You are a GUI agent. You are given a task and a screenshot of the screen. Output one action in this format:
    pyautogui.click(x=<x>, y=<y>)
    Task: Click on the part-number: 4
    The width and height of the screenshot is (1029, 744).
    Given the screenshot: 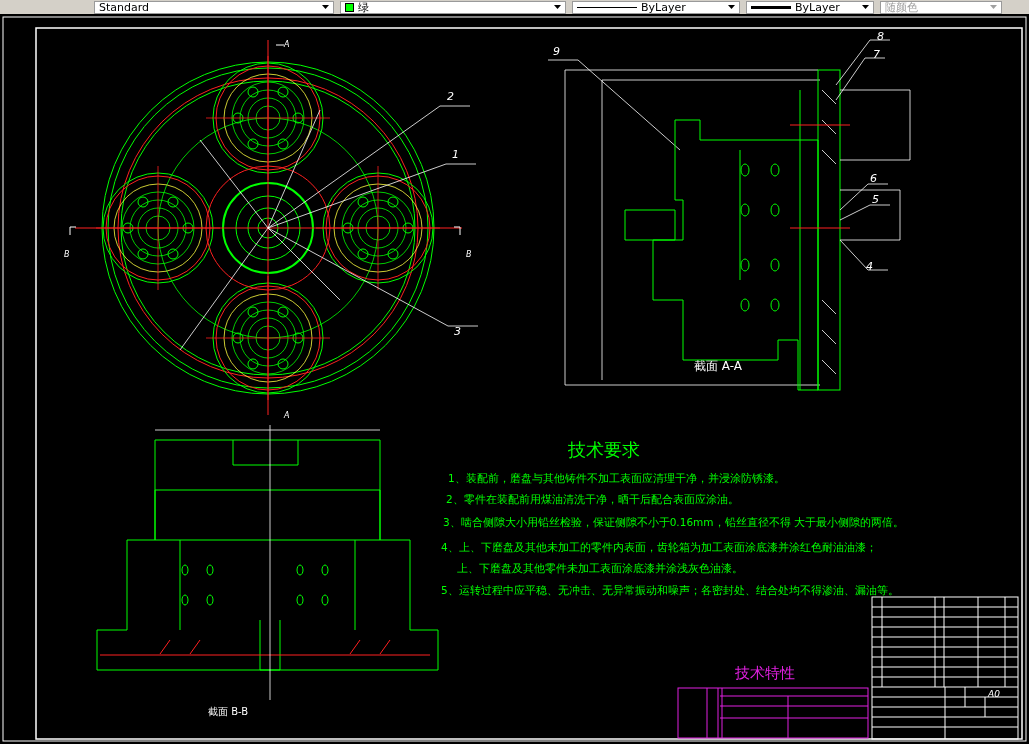 What is the action you would take?
    pyautogui.click(x=869, y=266)
    